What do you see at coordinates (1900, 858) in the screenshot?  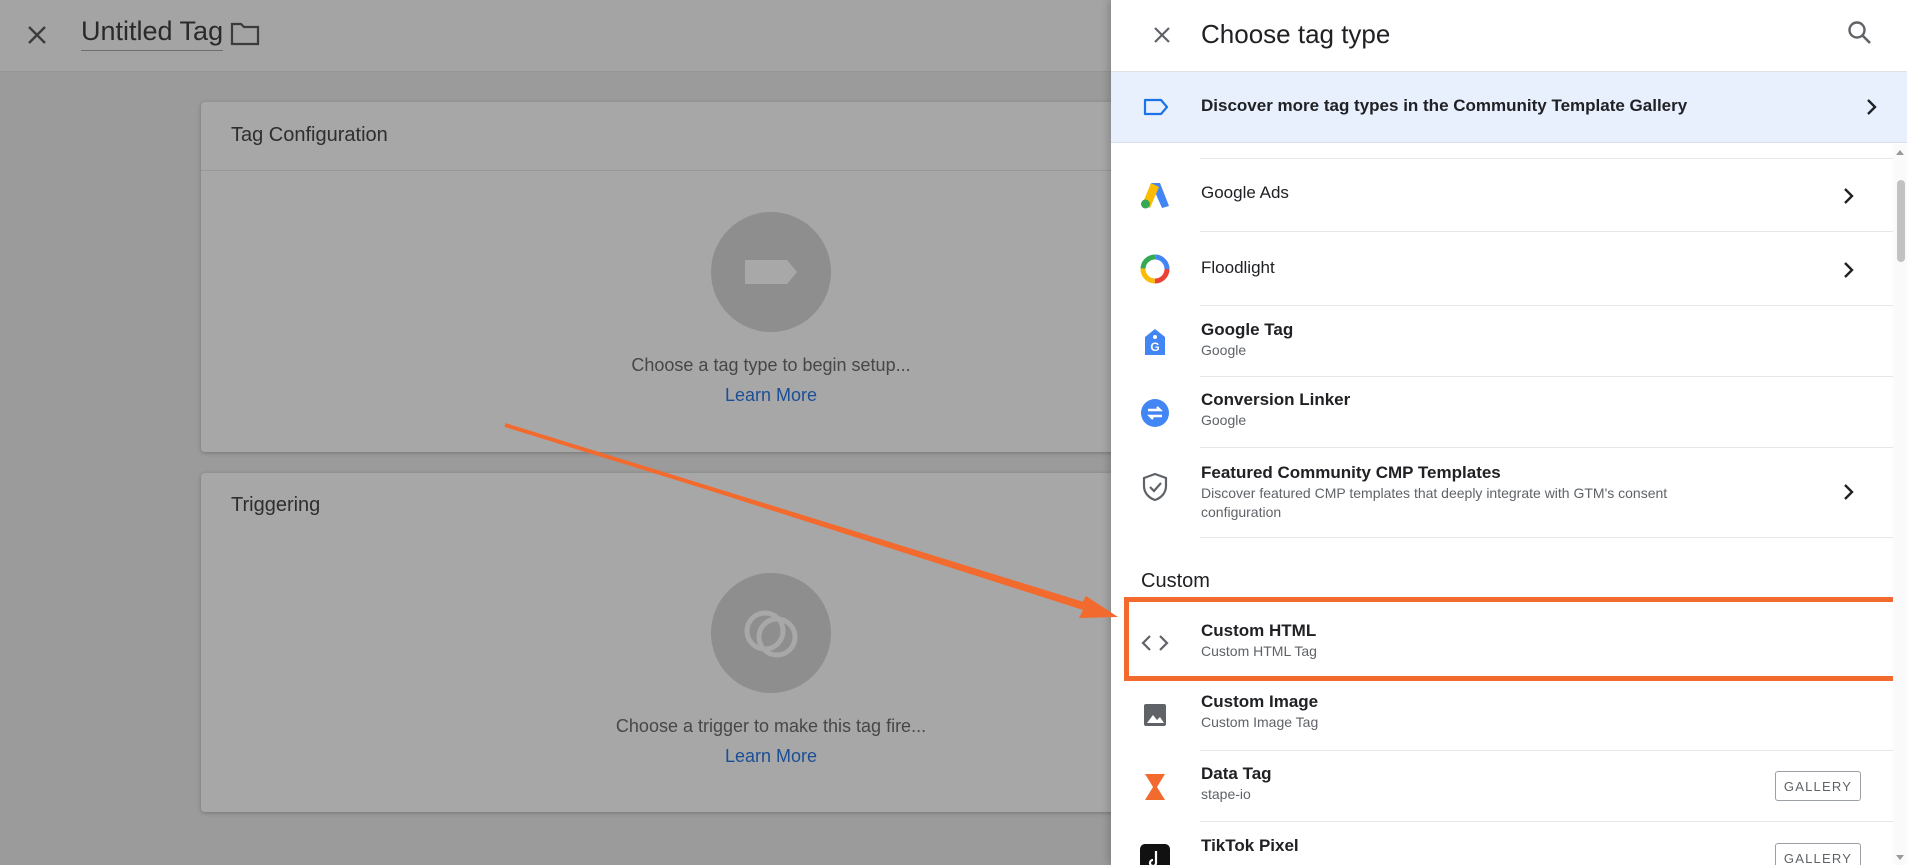 I see `scroll-down-icon` at bounding box center [1900, 858].